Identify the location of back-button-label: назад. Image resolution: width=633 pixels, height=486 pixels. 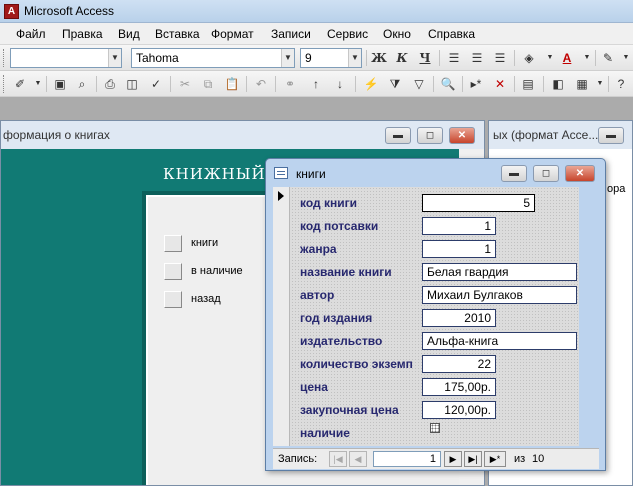
(206, 299).